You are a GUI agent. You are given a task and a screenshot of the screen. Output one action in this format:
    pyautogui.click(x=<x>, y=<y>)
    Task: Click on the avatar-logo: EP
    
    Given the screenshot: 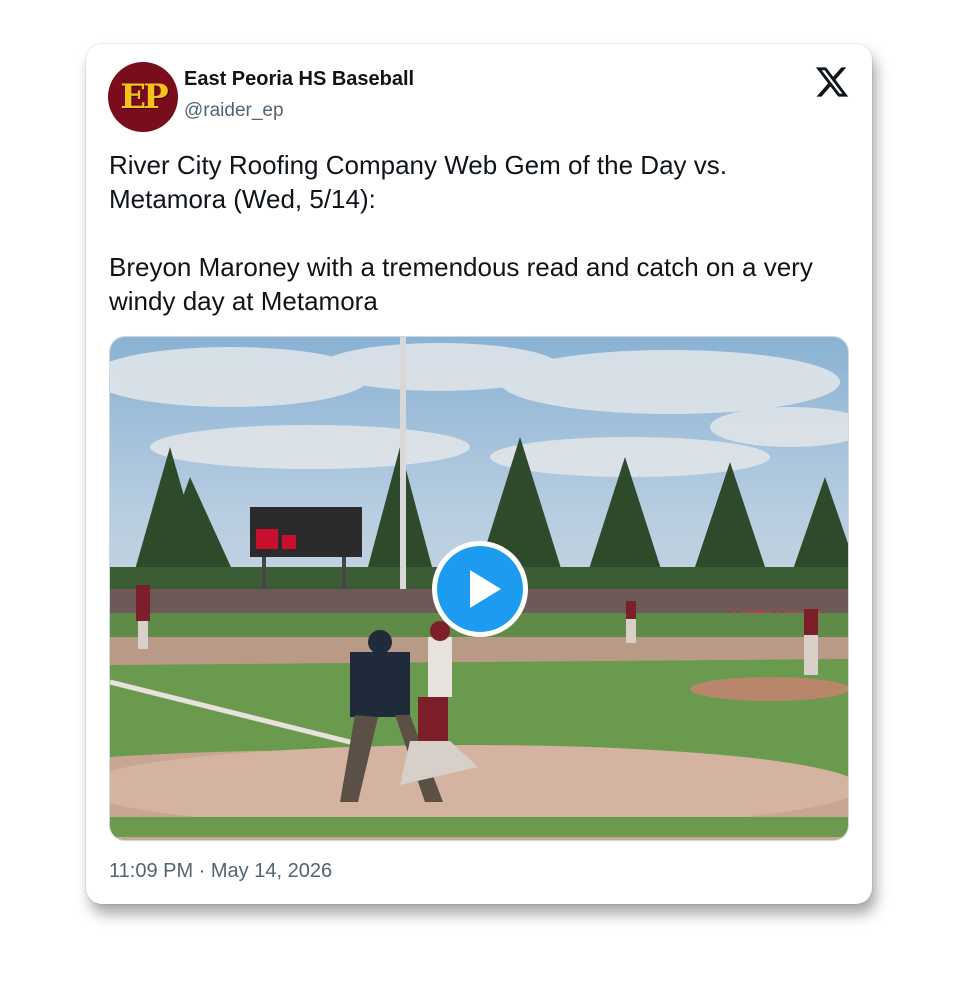 What is the action you would take?
    pyautogui.click(x=144, y=97)
    